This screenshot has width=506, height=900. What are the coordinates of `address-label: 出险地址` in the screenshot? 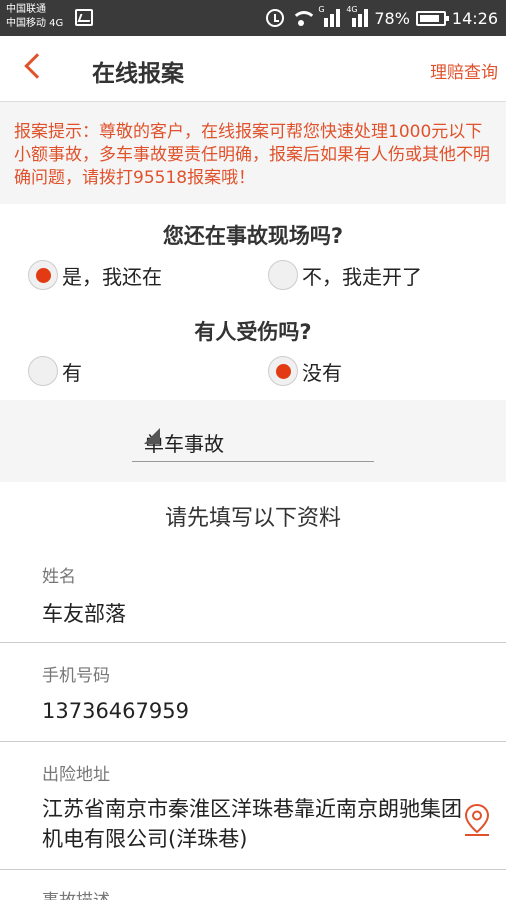 It's located at (76, 775).